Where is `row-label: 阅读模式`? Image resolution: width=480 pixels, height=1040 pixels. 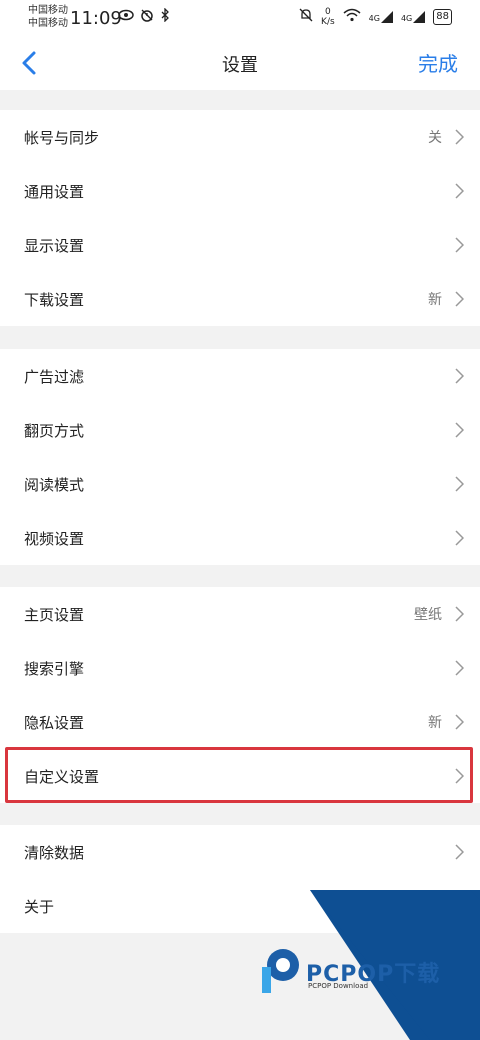 row-label: 阅读模式 is located at coordinates (54, 484).